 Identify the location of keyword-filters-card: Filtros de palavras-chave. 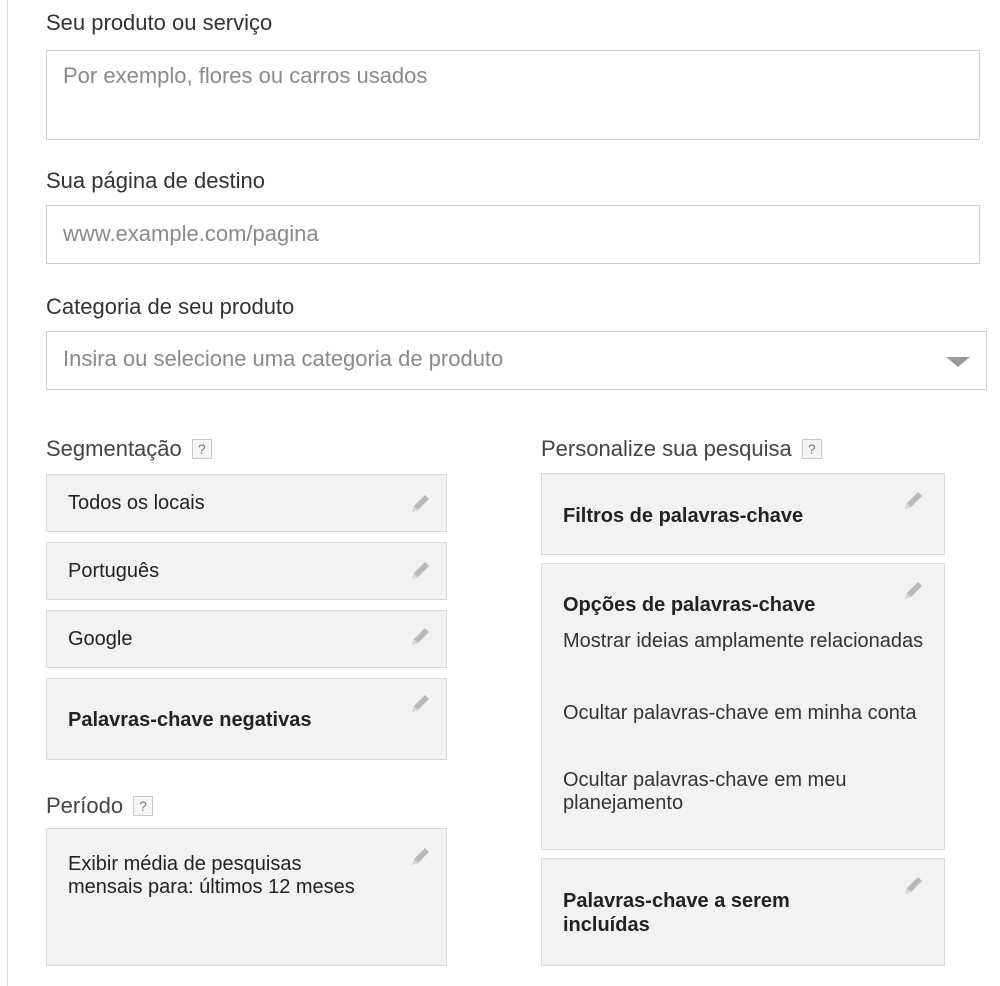
(743, 514).